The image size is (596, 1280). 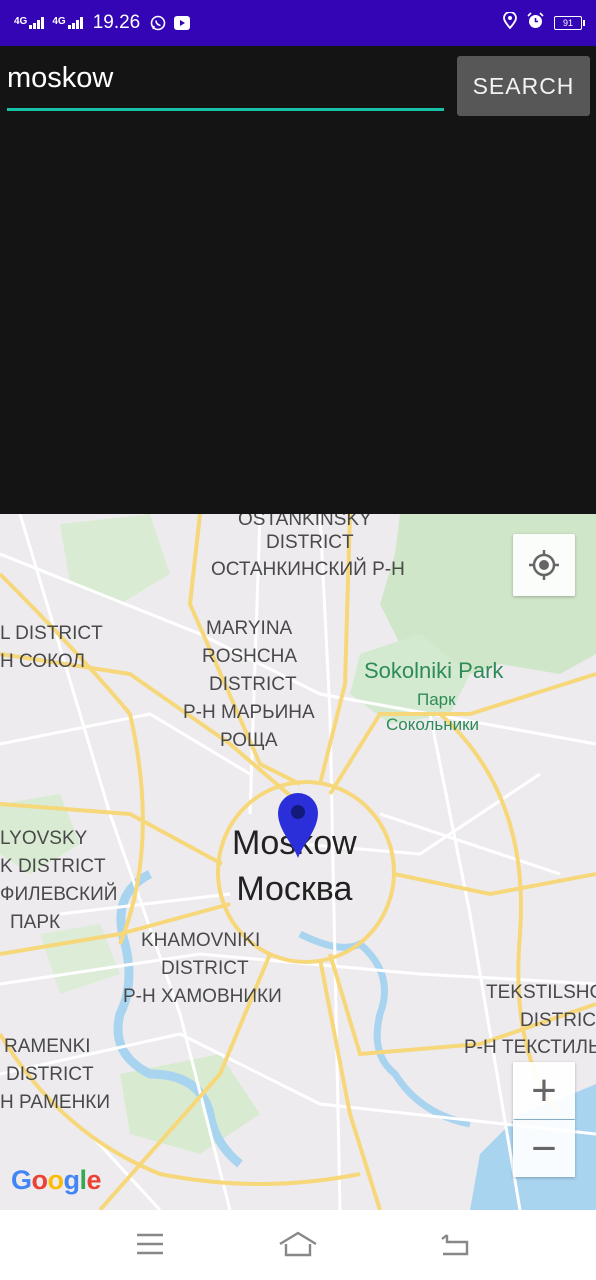 I want to click on map-label: Р-Н ТЕКСТИЛЬ, so click(x=530, y=1047).